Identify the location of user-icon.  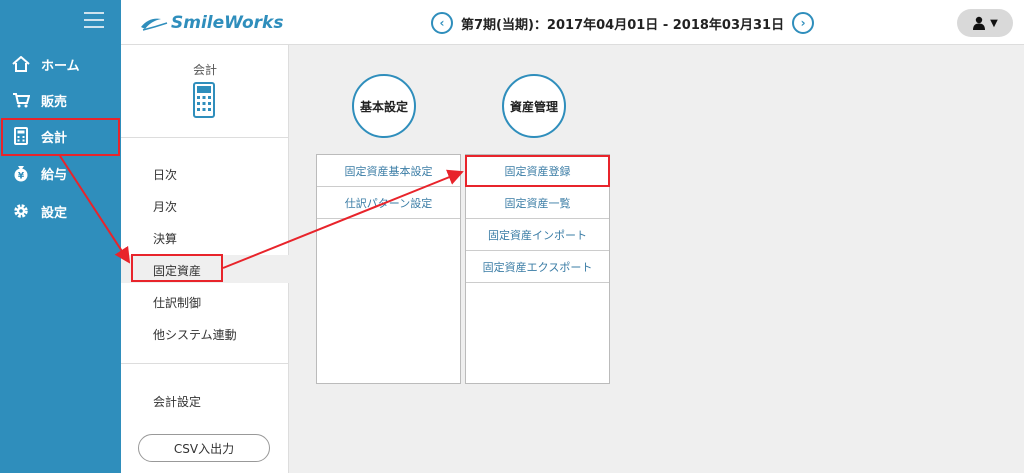
(979, 23).